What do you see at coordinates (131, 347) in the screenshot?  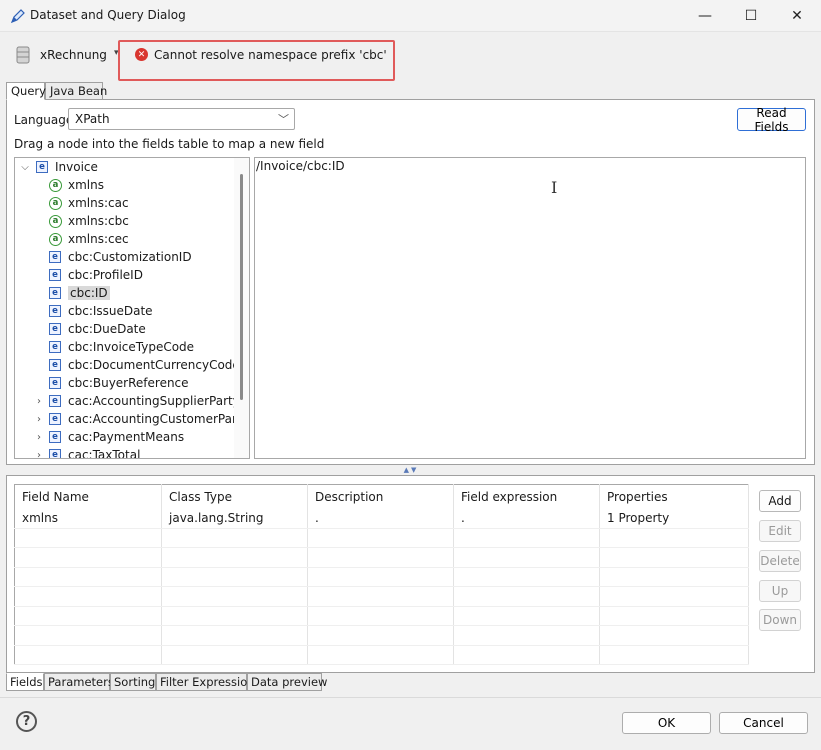 I see `tree-node-label: cbc:InvoiceTypeCode` at bounding box center [131, 347].